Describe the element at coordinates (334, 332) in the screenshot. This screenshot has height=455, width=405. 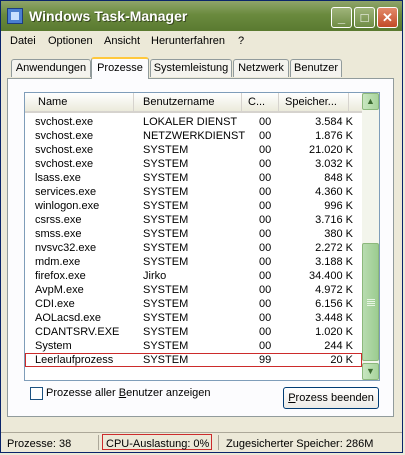
I see `memory-cell: 1.020 K` at that location.